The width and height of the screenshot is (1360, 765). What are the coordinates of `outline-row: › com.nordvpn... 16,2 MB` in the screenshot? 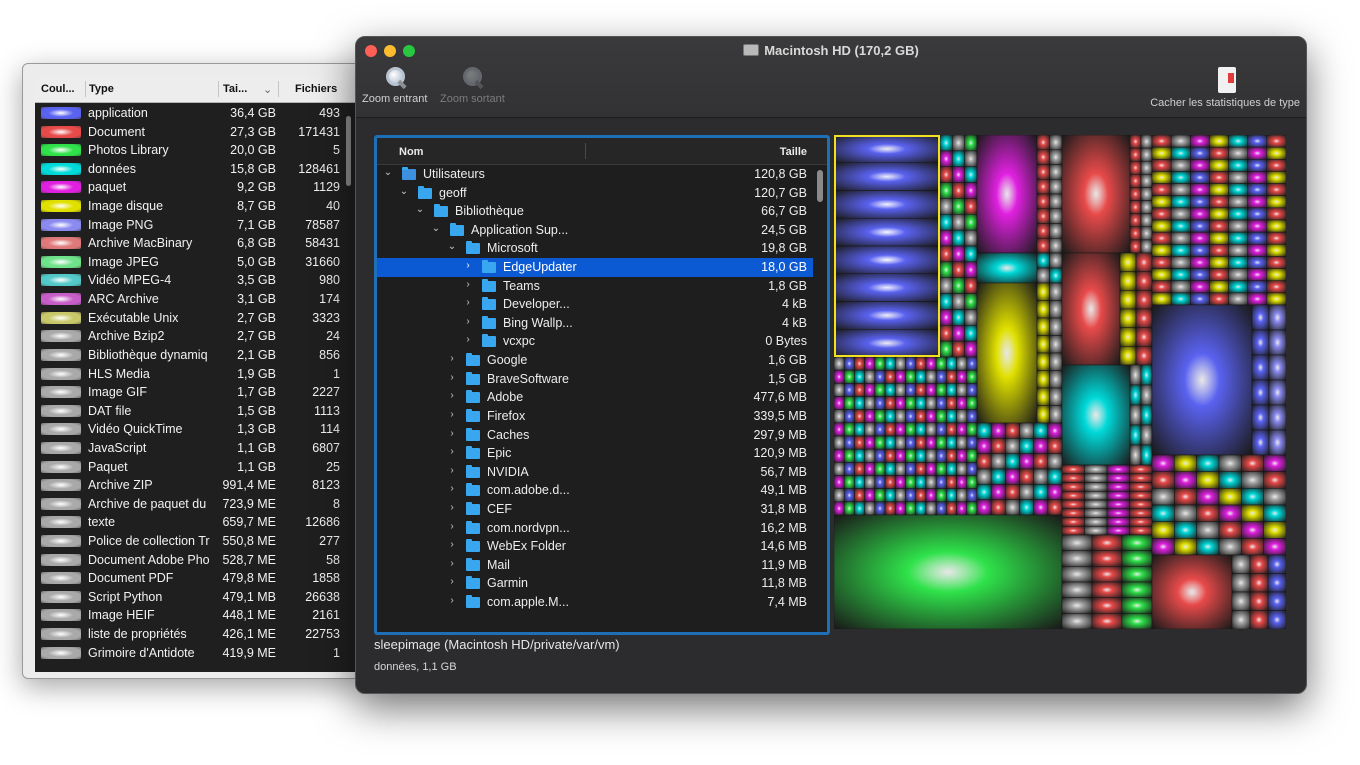 It's located at (595, 528).